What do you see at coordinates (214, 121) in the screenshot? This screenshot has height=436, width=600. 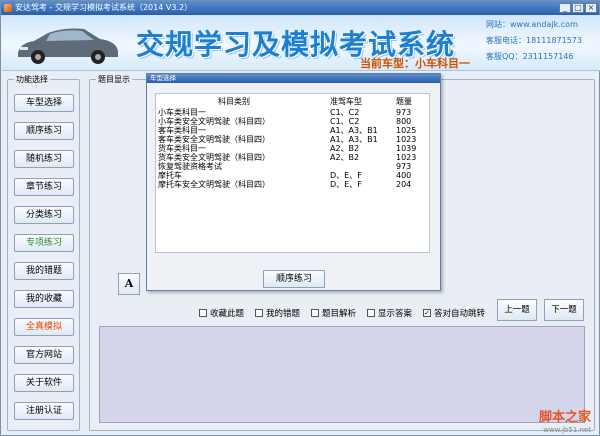 I see `row-category: 小车类安全文明驾驶（科目四）` at bounding box center [214, 121].